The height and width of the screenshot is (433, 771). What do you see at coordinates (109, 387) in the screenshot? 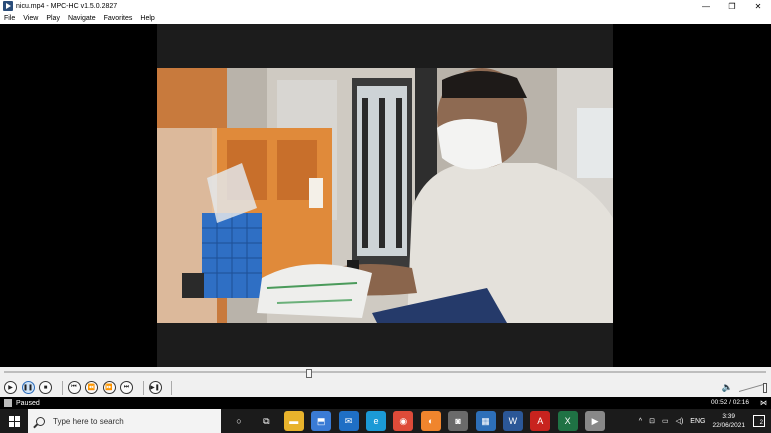
I see `fast-forward-button: ⏩` at bounding box center [109, 387].